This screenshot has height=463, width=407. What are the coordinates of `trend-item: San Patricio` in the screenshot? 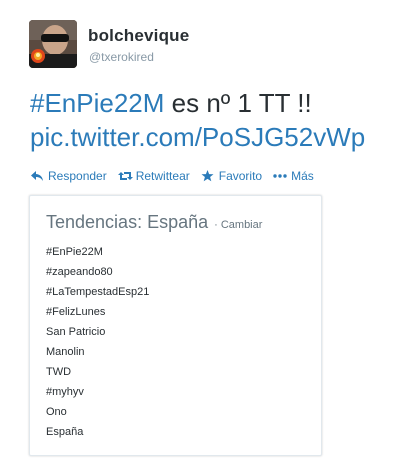 It's located at (76, 332).